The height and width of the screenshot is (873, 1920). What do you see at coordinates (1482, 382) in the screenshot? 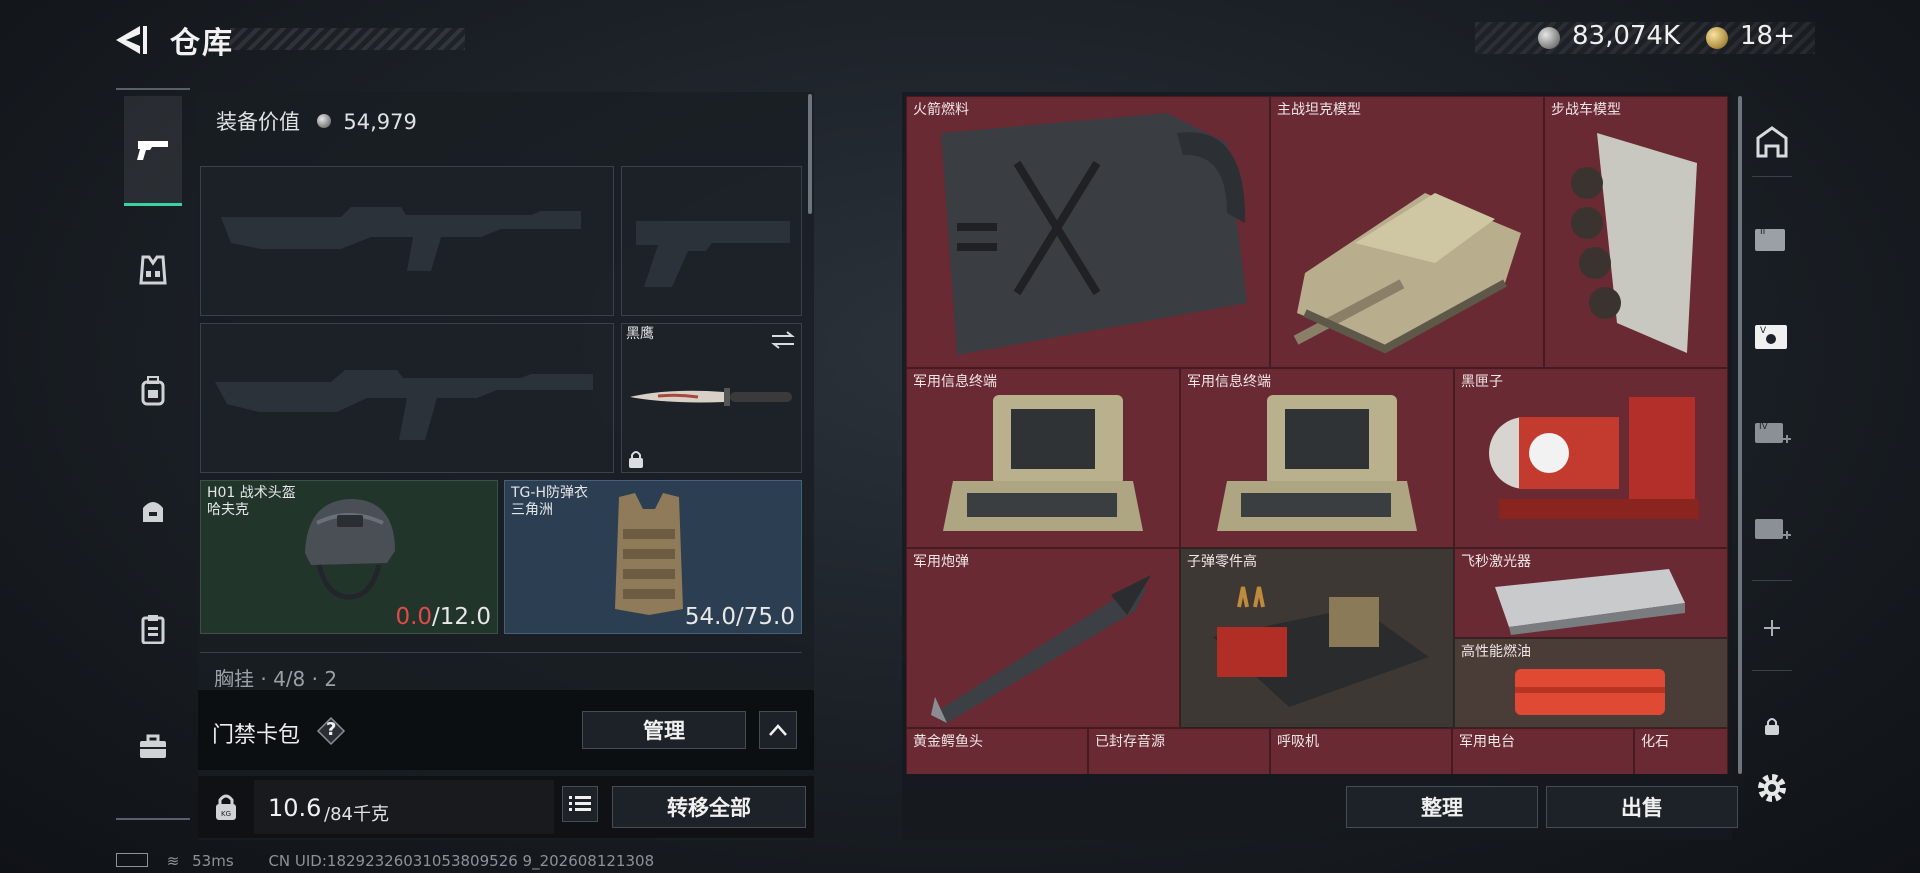
I see `item-label: 黑匣子` at bounding box center [1482, 382].